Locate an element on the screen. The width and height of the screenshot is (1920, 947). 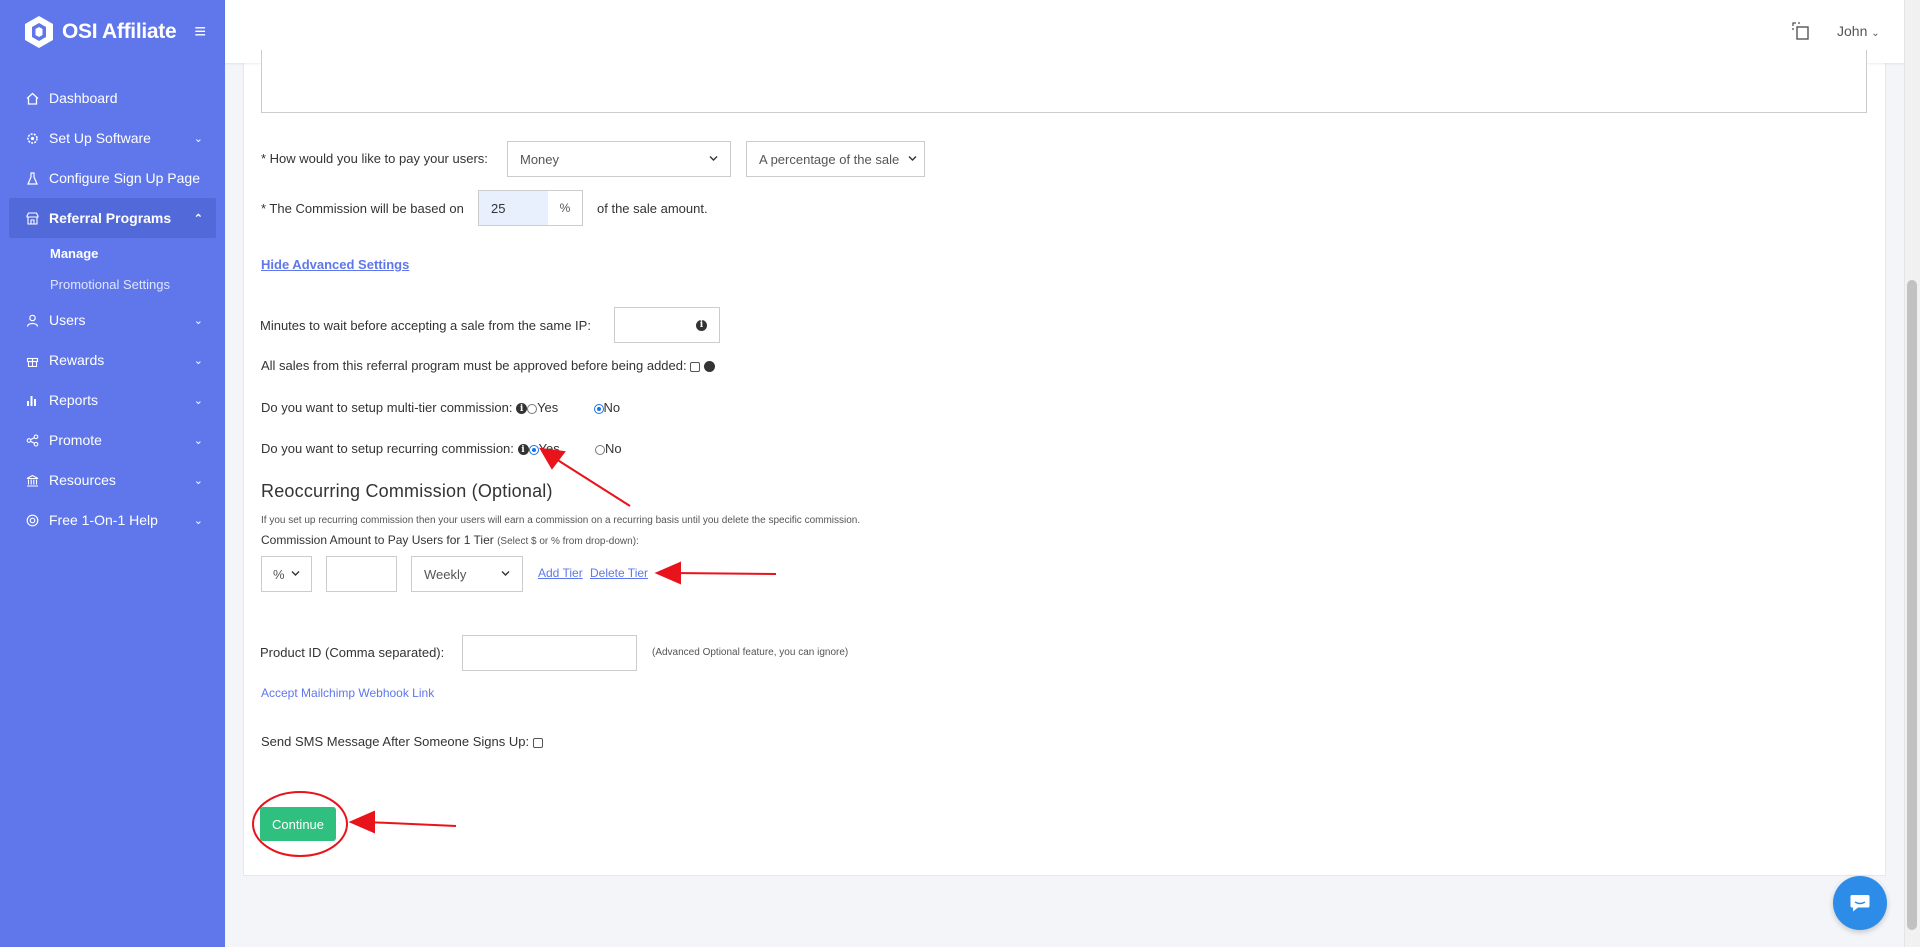
sms-checkbox is located at coordinates (537, 742).